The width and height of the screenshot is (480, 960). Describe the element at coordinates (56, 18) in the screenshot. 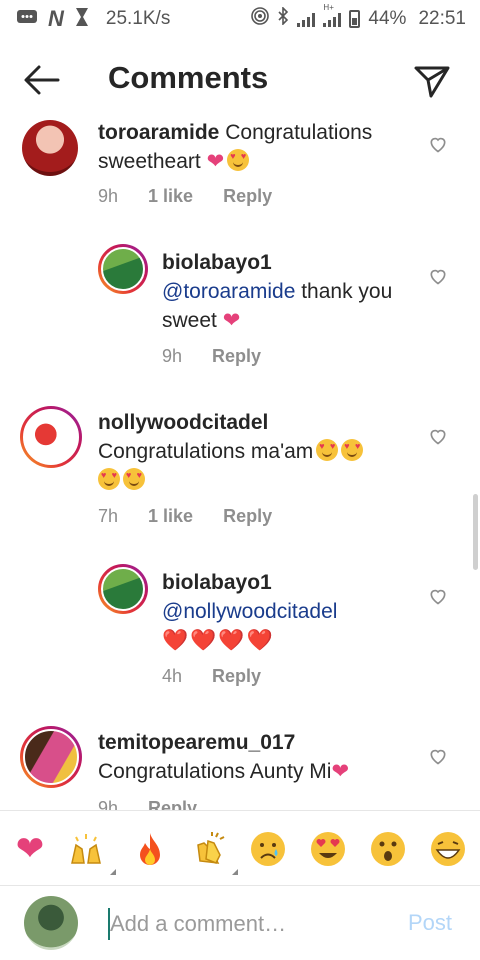

I see `n-app-icon: N` at that location.